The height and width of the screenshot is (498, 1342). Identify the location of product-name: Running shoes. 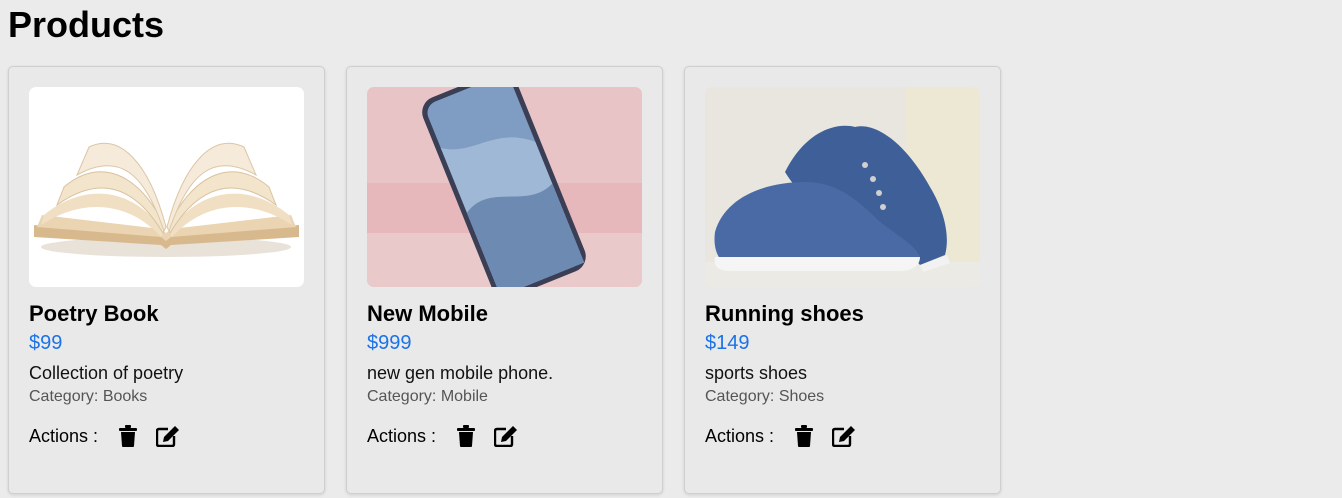
(784, 313).